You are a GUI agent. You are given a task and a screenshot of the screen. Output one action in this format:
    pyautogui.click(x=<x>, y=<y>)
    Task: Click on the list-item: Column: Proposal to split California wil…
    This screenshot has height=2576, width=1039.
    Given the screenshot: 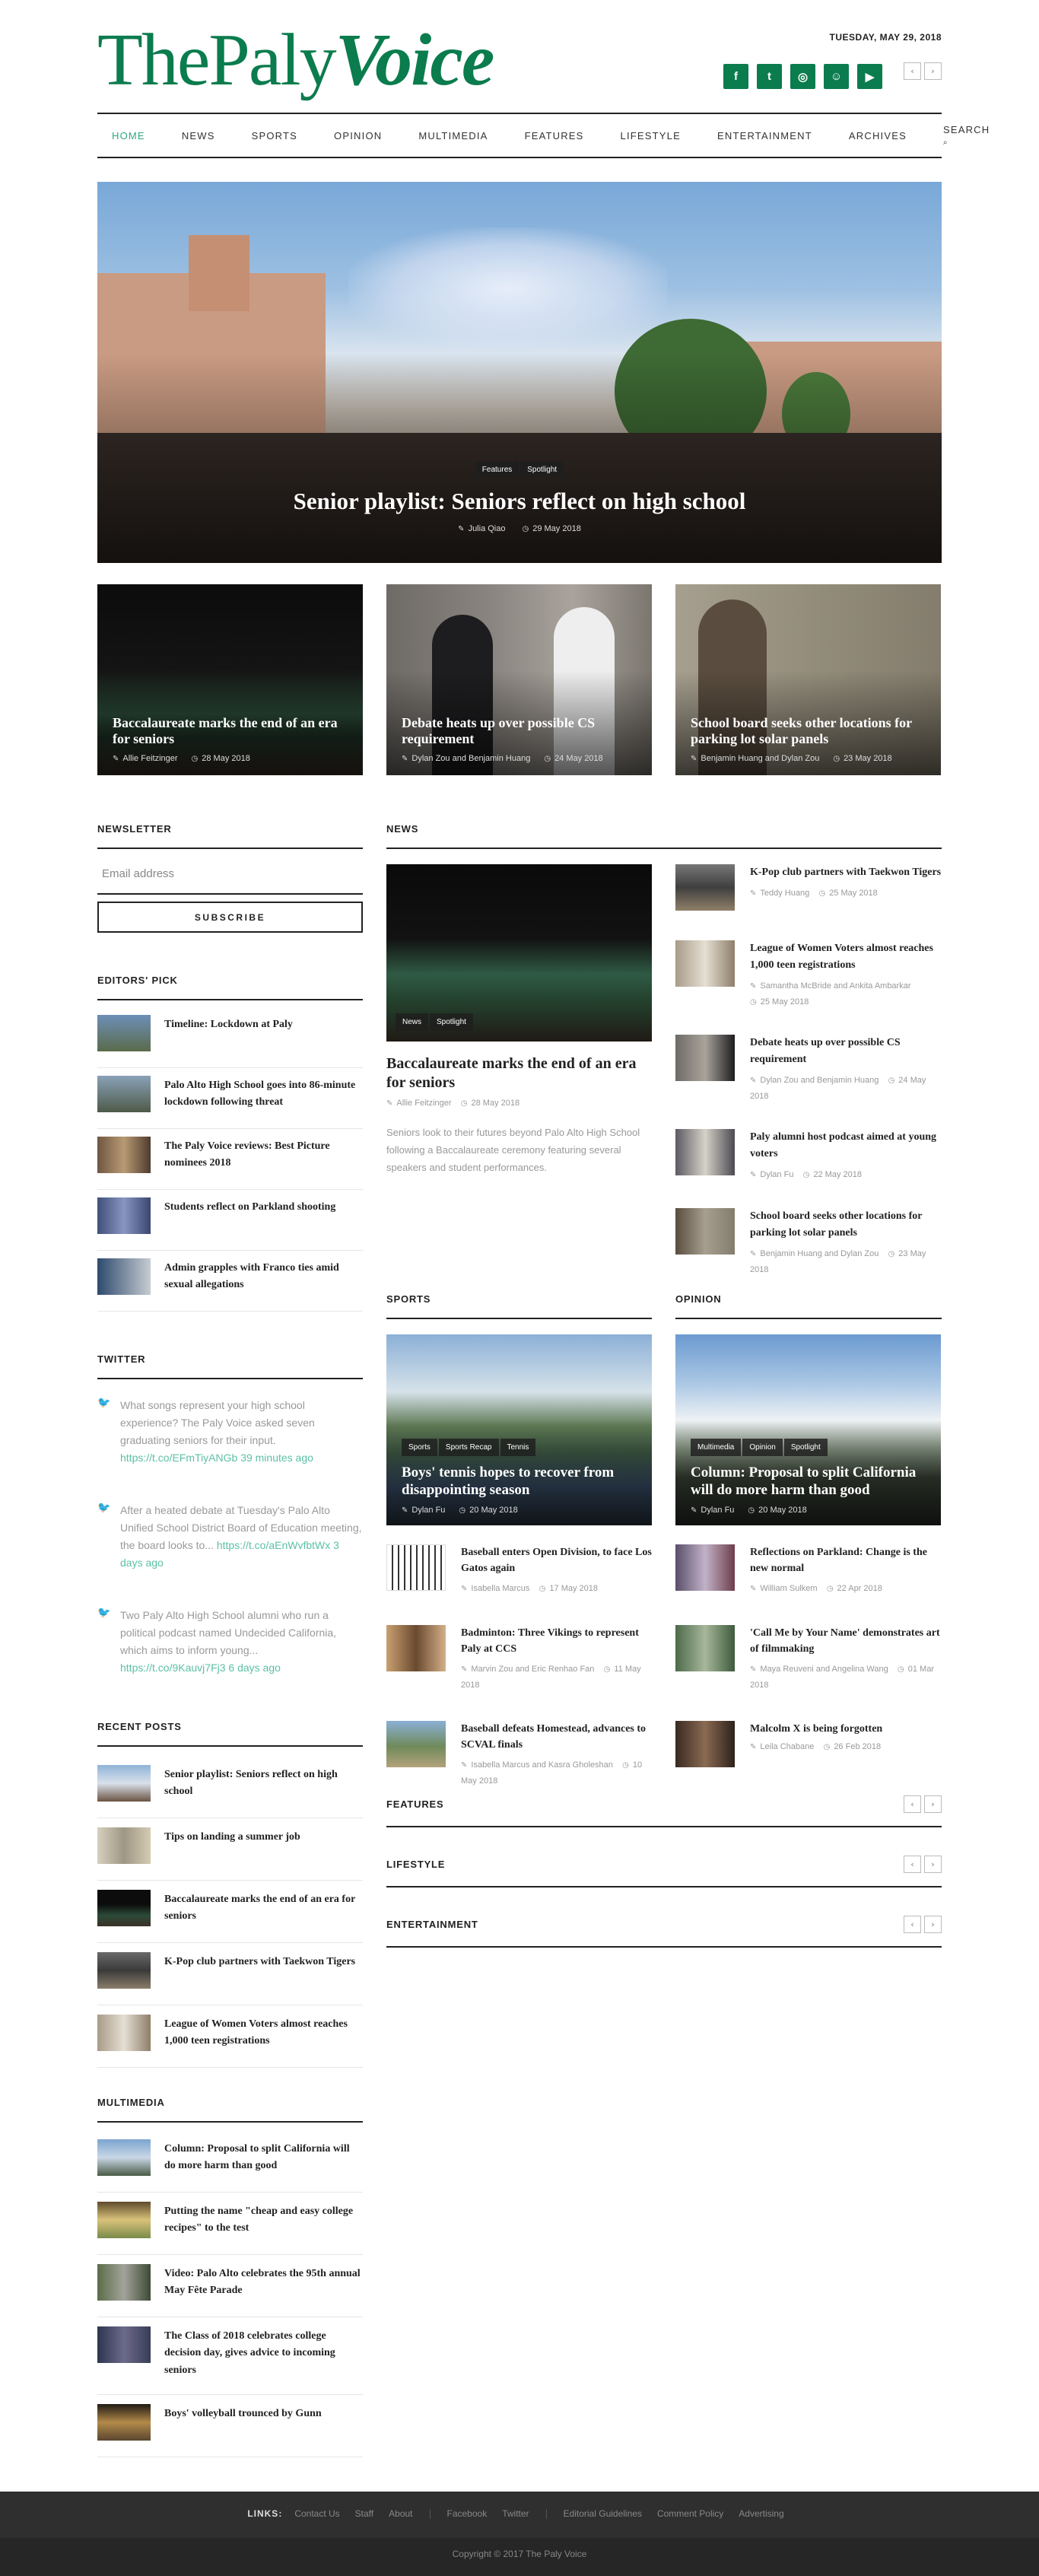 What is the action you would take?
    pyautogui.click(x=230, y=2162)
    